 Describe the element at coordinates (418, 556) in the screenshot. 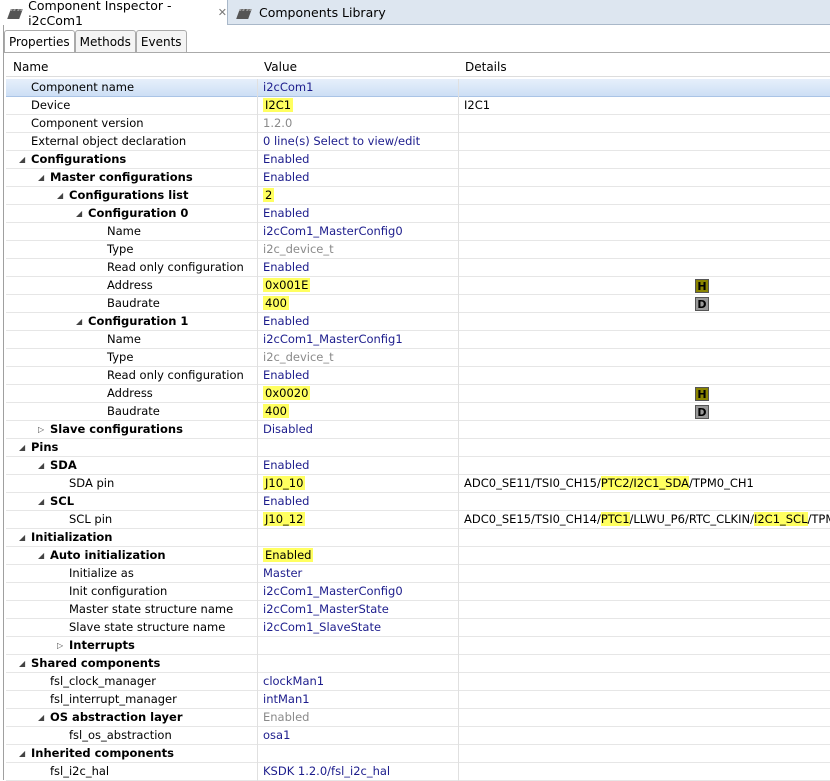

I see `table-row: ◢Auto initializationEnabled` at that location.